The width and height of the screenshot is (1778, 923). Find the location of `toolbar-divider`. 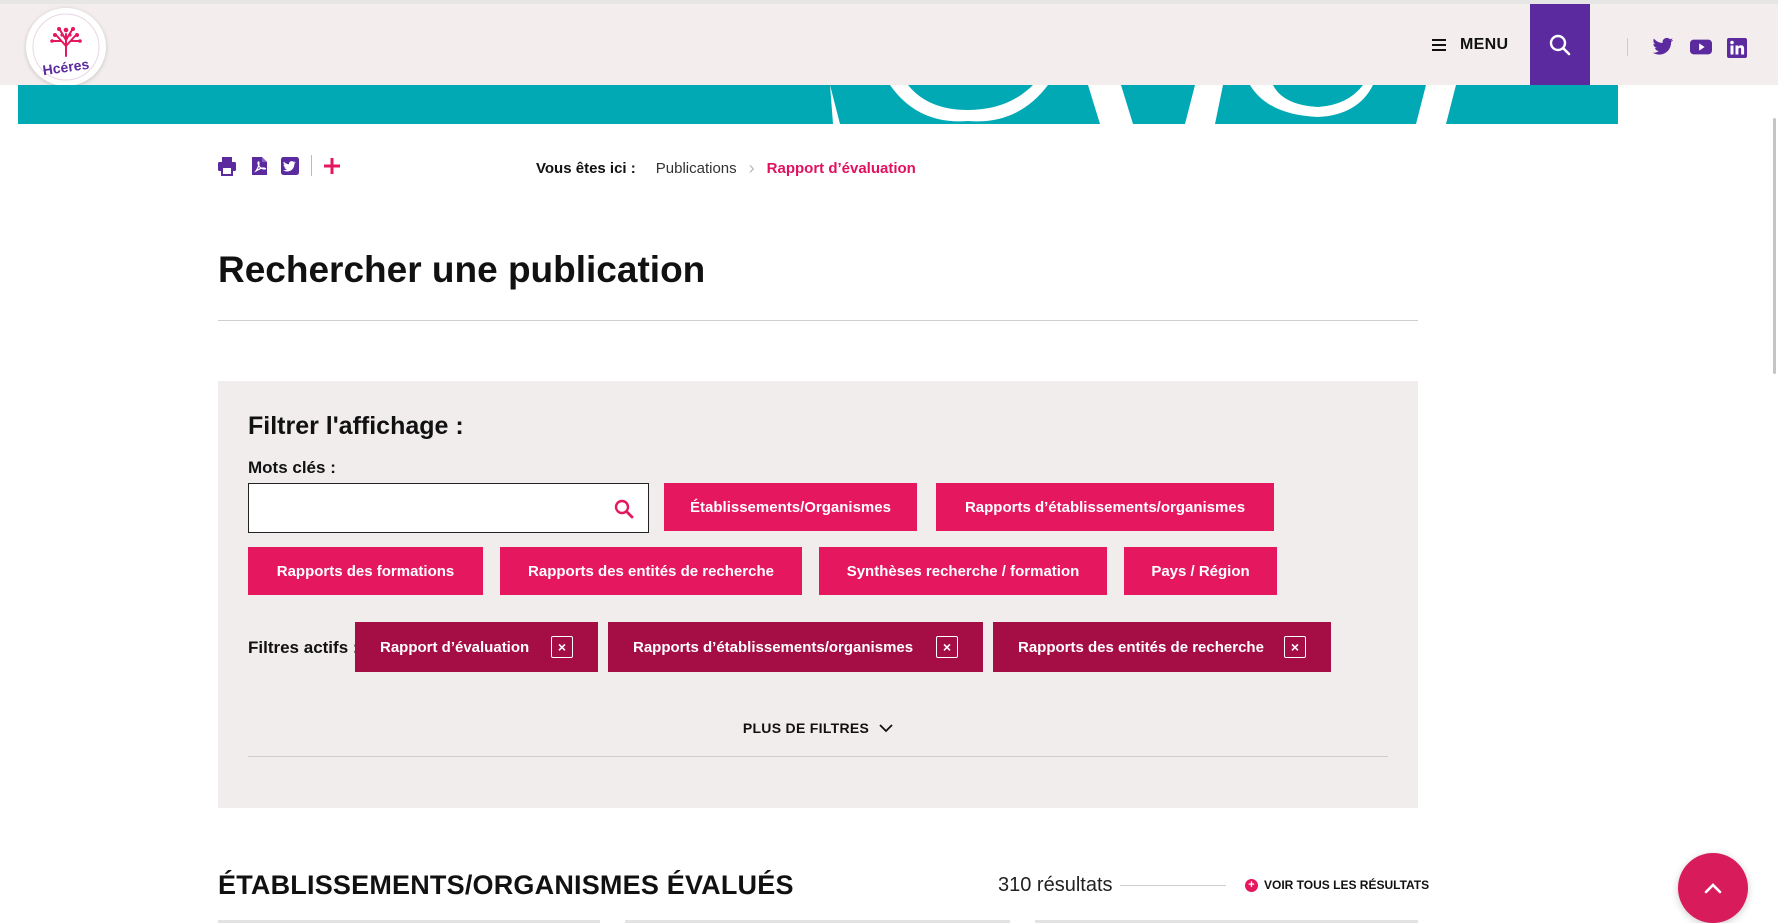

toolbar-divider is located at coordinates (311, 165).